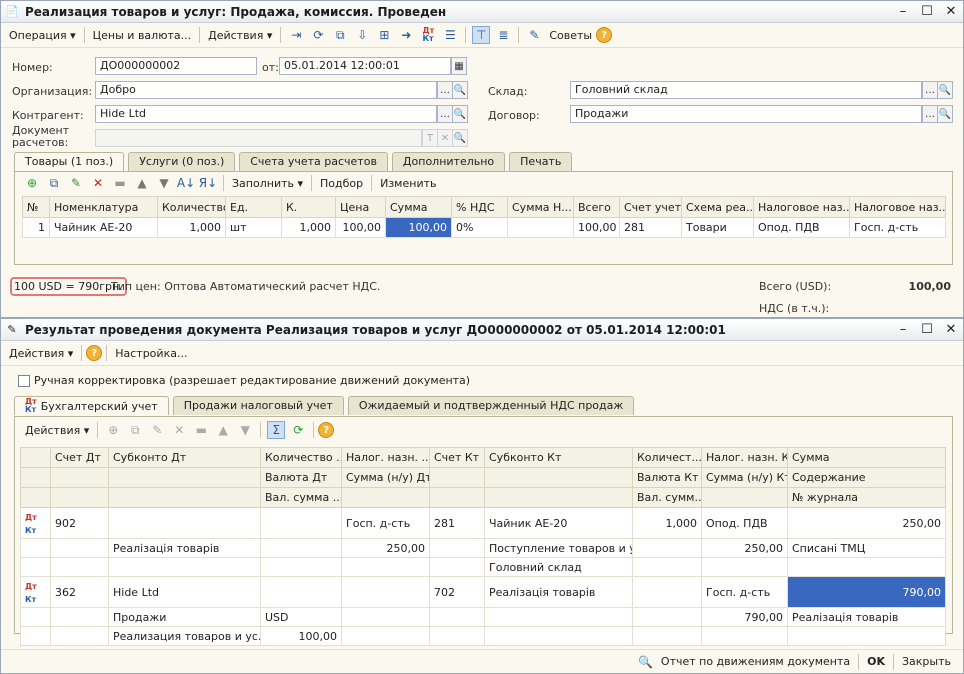 The height and width of the screenshot is (674, 964). I want to click on move-up-icon: ▲, so click(142, 183).